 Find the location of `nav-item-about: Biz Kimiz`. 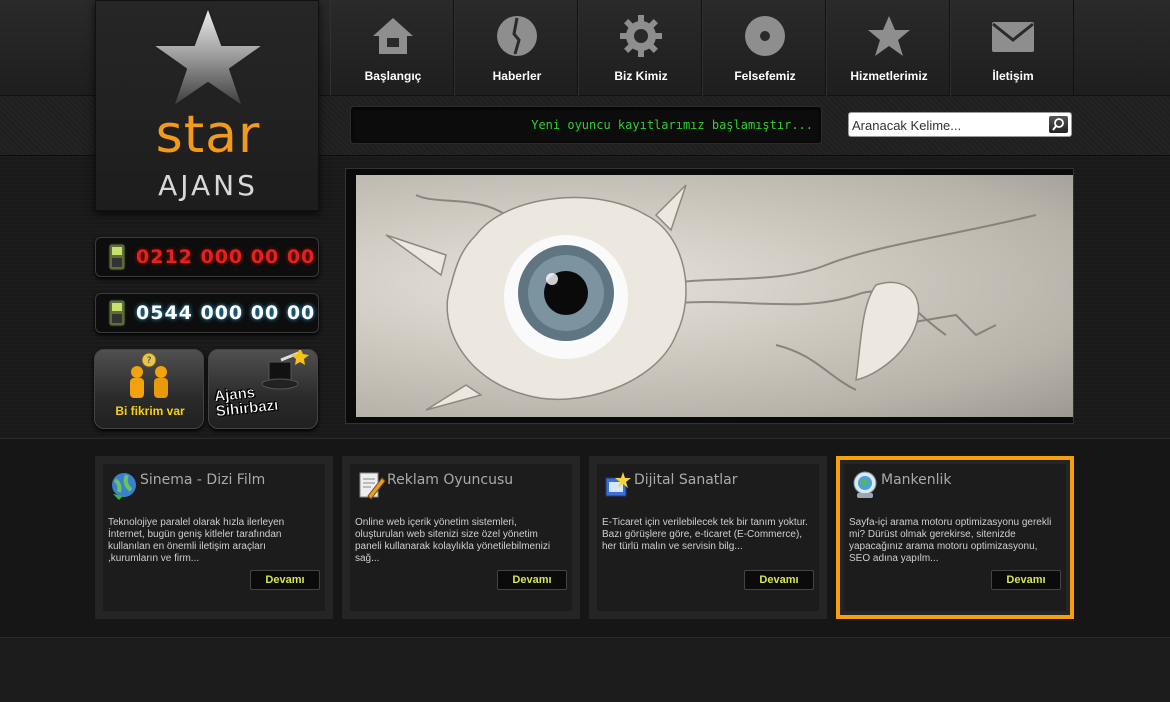

nav-item-about: Biz Kimiz is located at coordinates (640, 48).